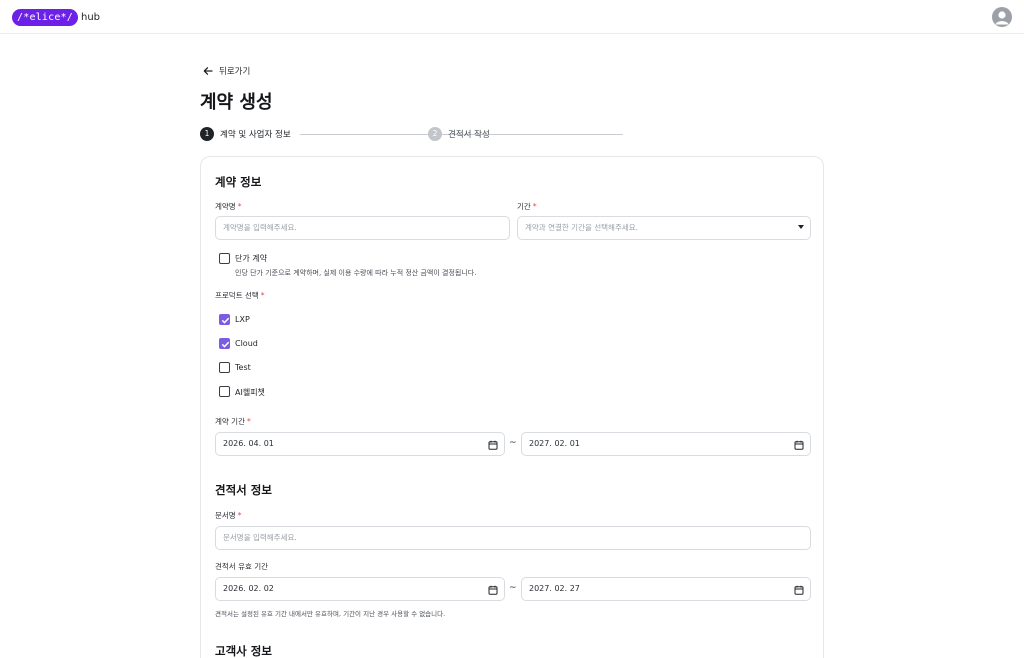  Describe the element at coordinates (236, 102) in the screenshot. I see `page-title: 계약 생성` at that location.